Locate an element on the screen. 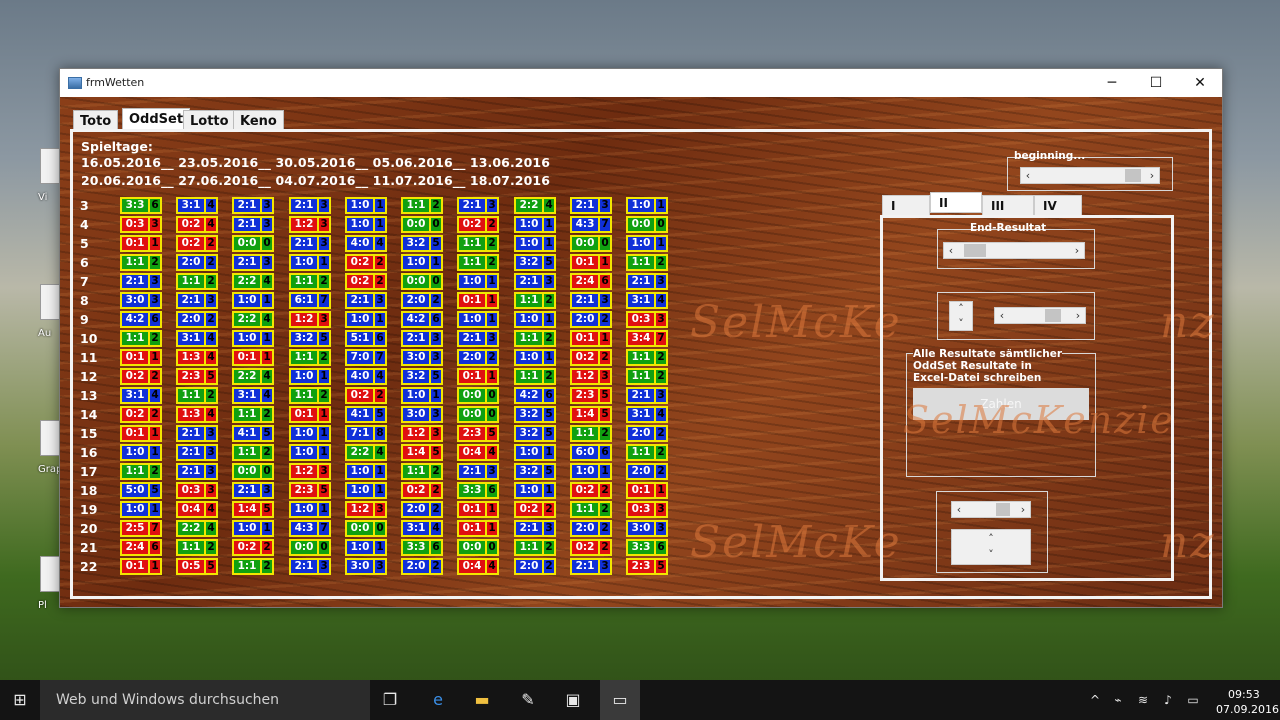 The height and width of the screenshot is (720, 1280). result-cell: 3:0 3 is located at coordinates (422, 357).